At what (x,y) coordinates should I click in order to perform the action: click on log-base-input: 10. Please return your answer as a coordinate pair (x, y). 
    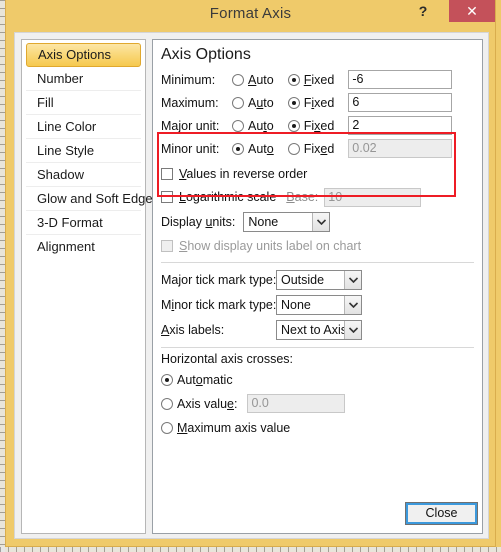
    Looking at the image, I should click on (373, 197).